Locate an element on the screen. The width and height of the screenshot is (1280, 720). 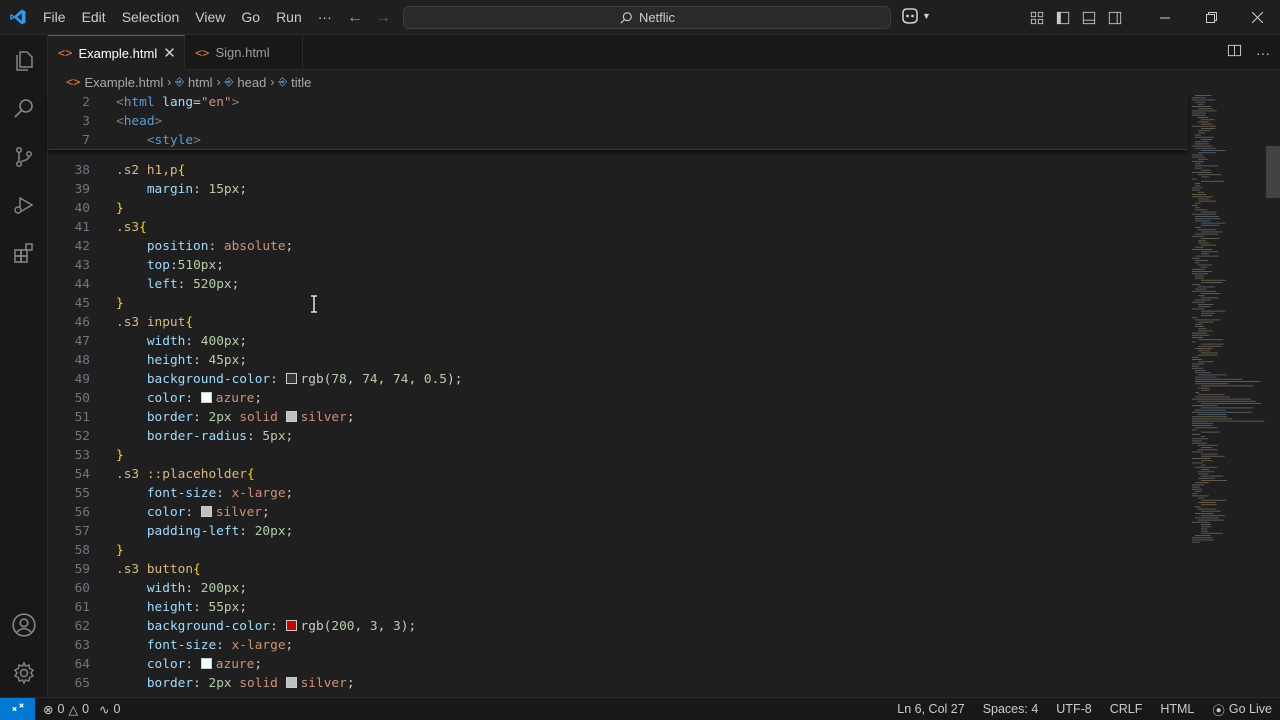
menu-item-file: File is located at coordinates (54, 17).